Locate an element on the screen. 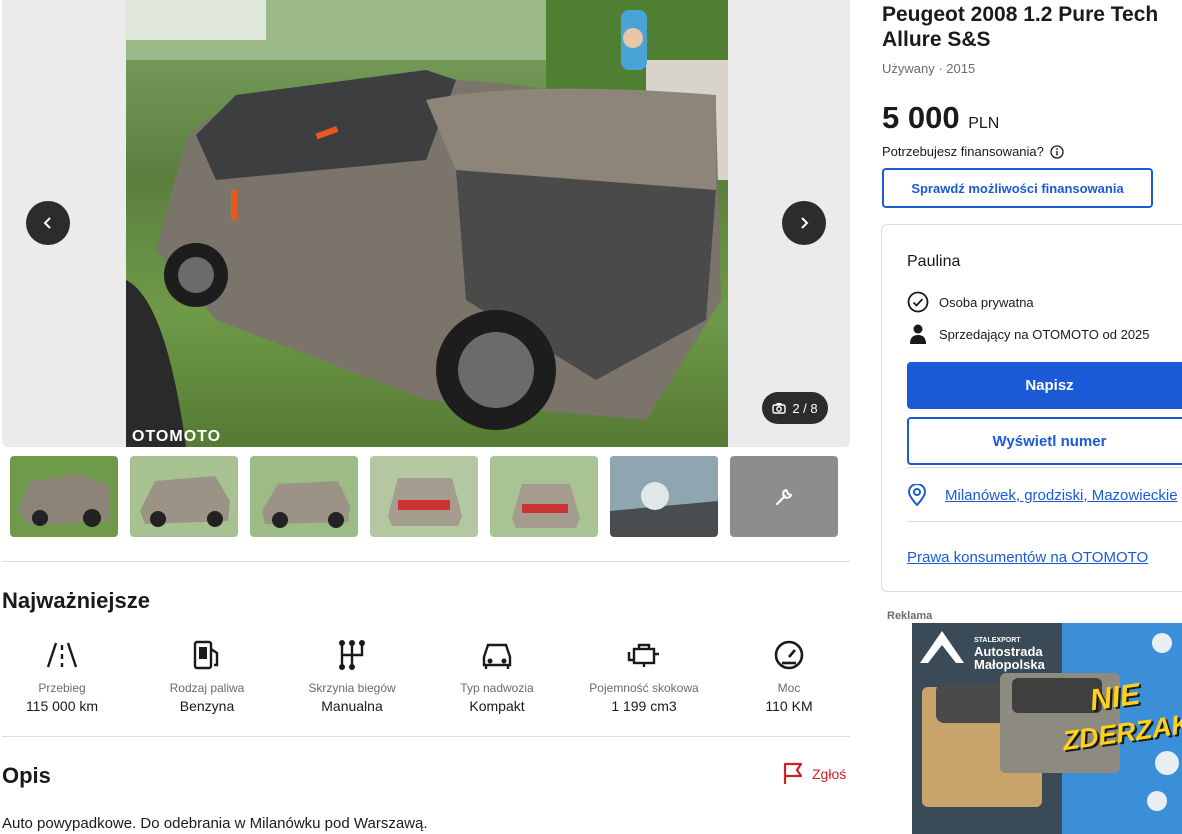  thumbnail-7-more is located at coordinates (784, 496).